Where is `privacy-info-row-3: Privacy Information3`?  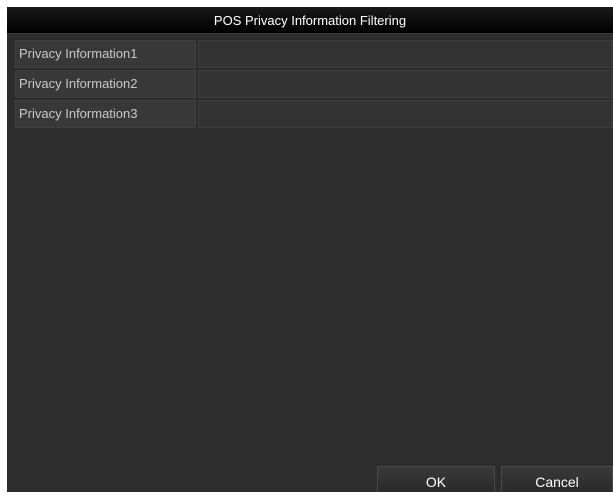
privacy-info-row-3: Privacy Information3 is located at coordinates (314, 114).